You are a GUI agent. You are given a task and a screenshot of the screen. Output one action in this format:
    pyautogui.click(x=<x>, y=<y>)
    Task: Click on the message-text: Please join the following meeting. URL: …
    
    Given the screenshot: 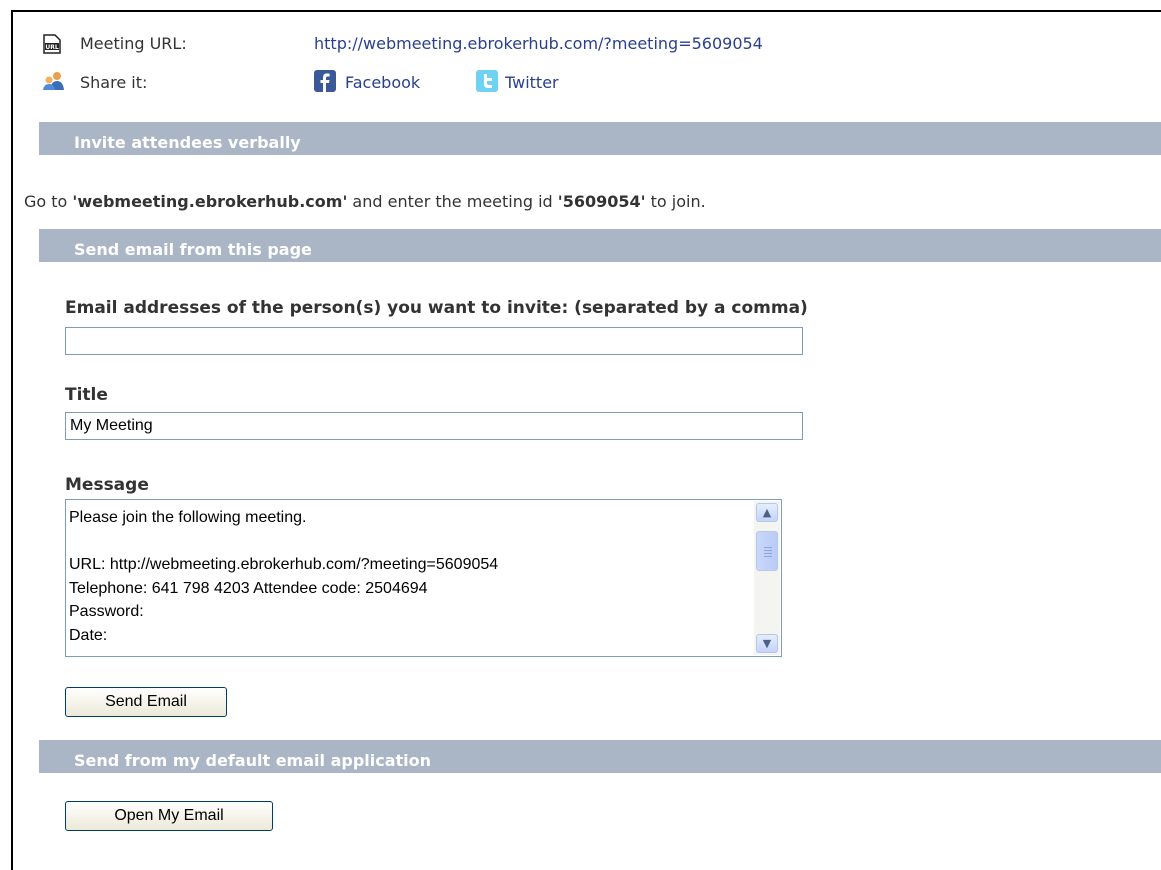 What is the action you would take?
    pyautogui.click(x=410, y=580)
    